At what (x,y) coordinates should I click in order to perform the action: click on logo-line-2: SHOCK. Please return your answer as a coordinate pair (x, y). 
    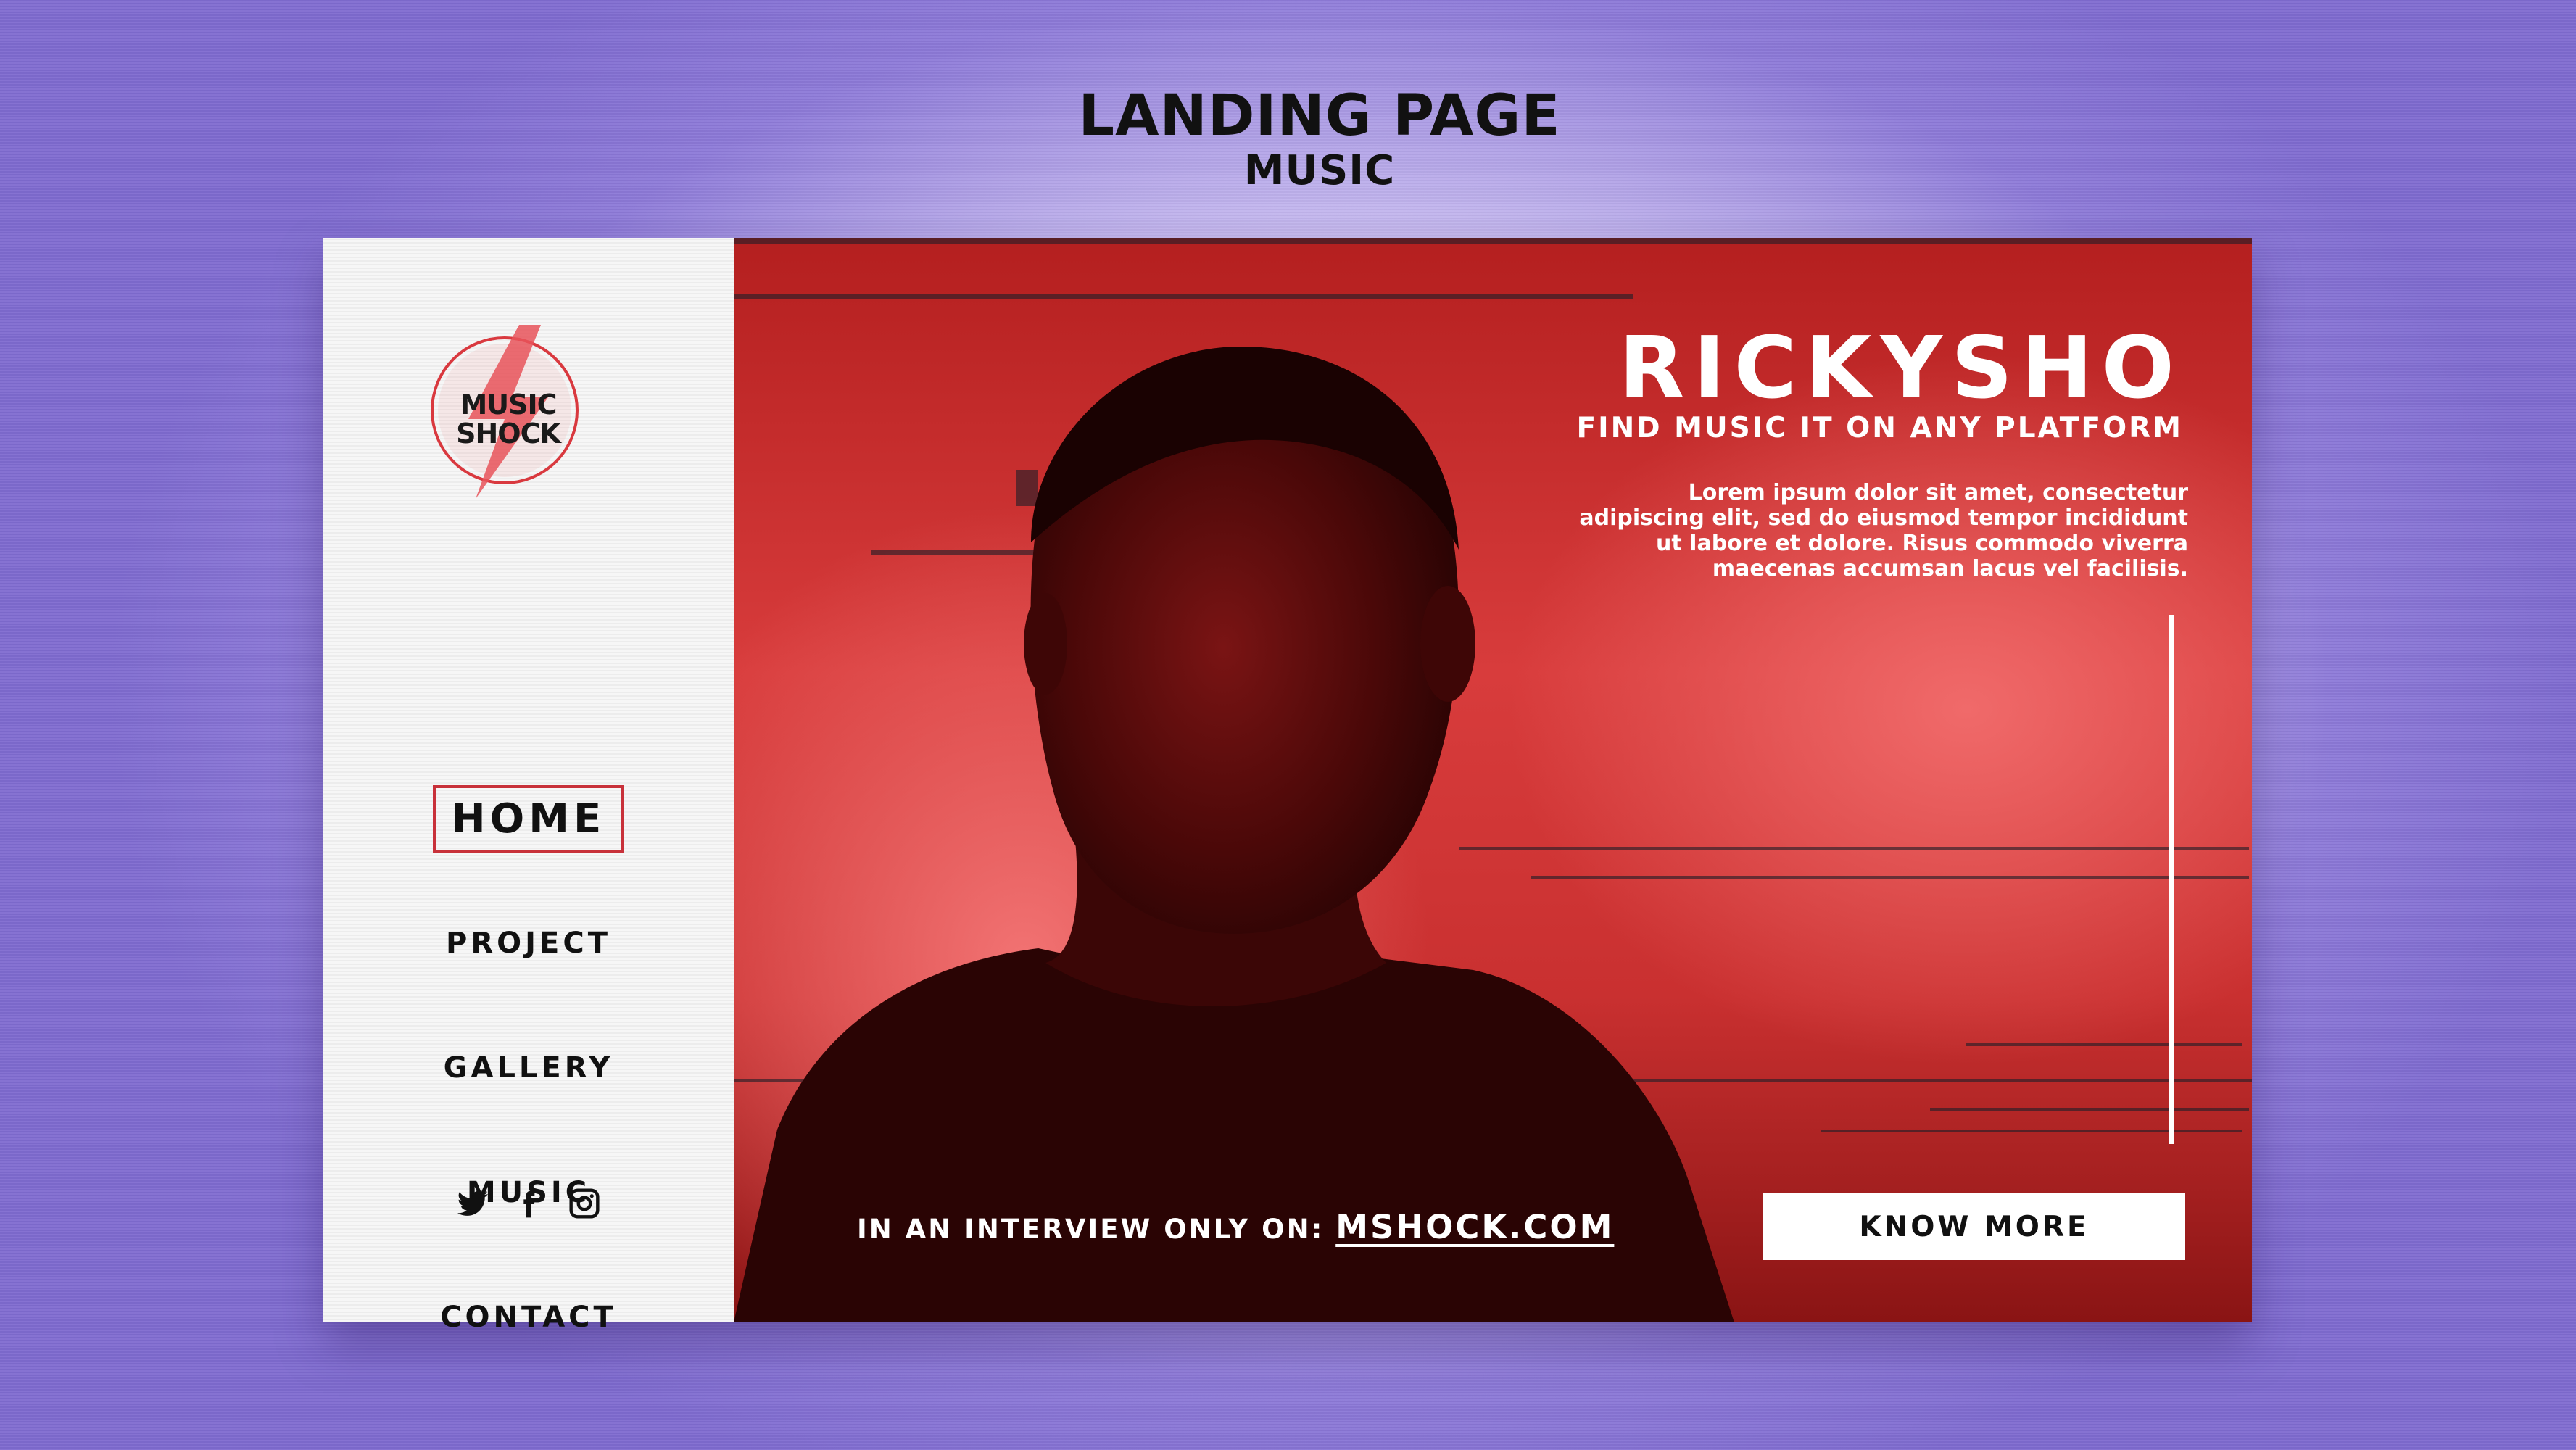
    Looking at the image, I should click on (509, 434).